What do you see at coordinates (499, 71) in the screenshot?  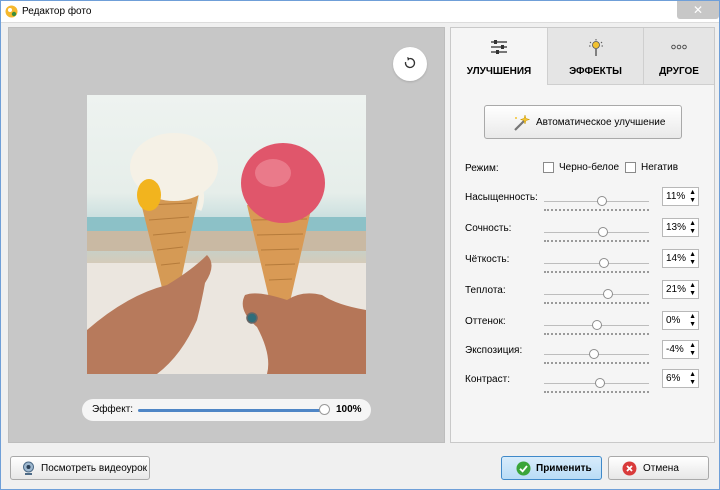 I see `tab-label: УЛУЧШЕНИЯ` at bounding box center [499, 71].